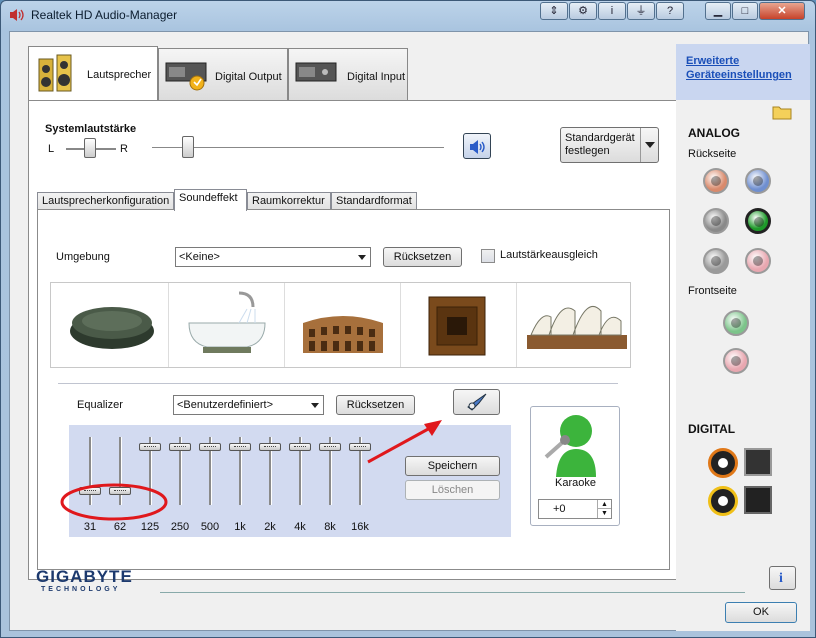  What do you see at coordinates (575, 509) in the screenshot?
I see `karaoke-spinner: +0 ▲ ▼` at bounding box center [575, 509].